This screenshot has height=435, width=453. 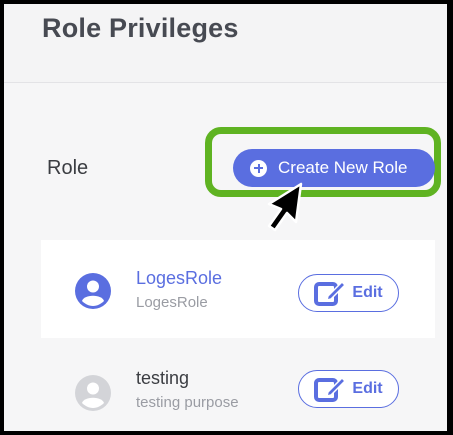 I want to click on role-name: testing, so click(x=163, y=378).